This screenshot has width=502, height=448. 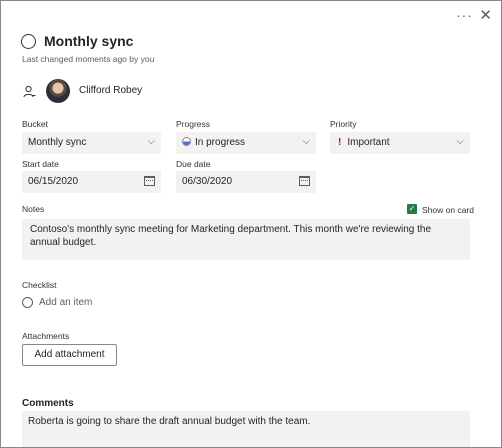 I want to click on comments-label: Comments, so click(x=48, y=403).